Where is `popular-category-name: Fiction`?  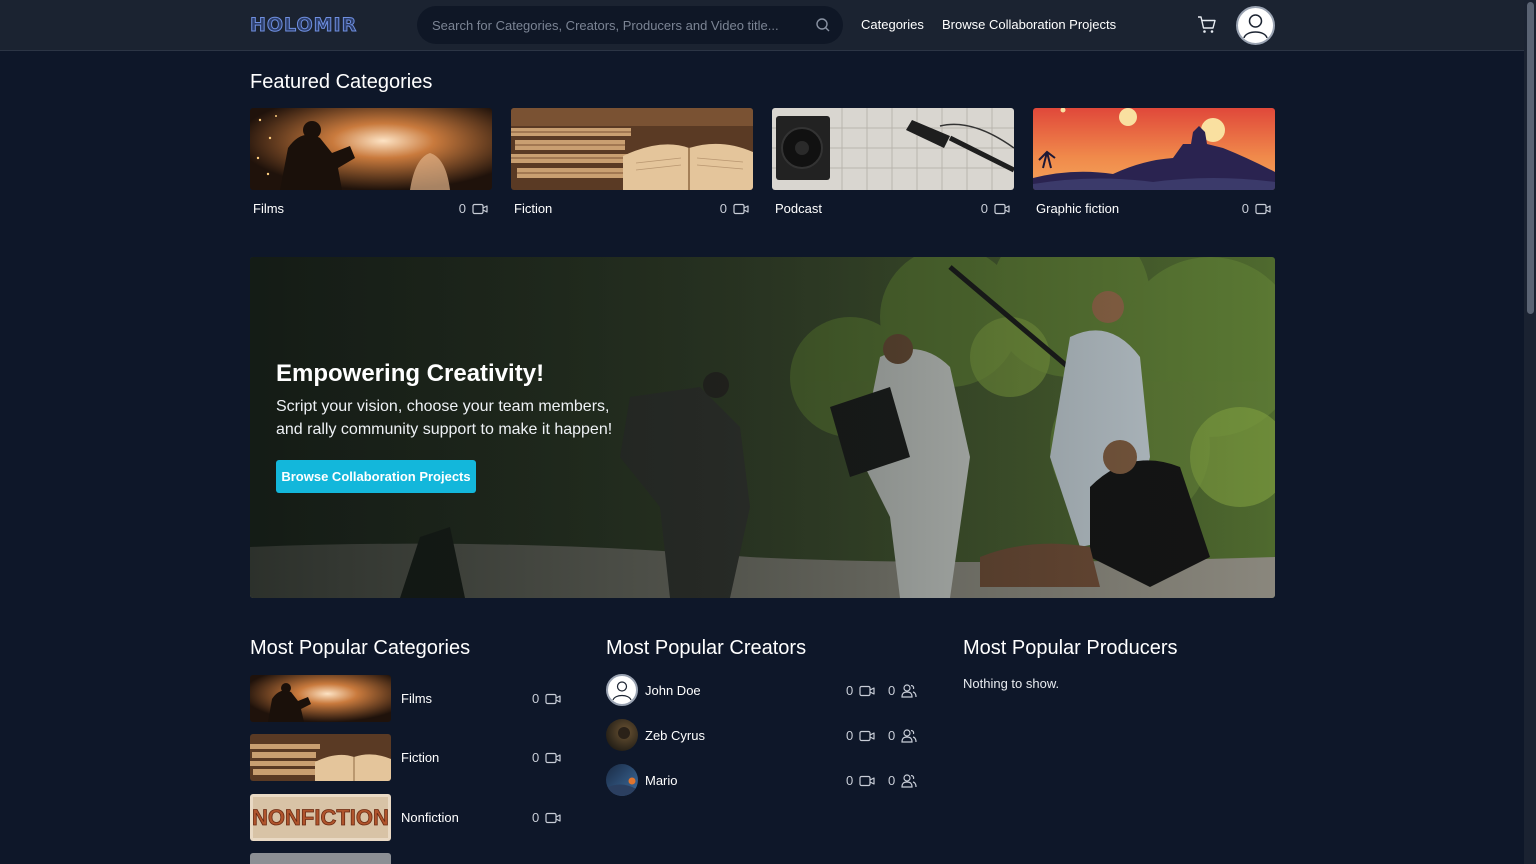 popular-category-name: Fiction is located at coordinates (420, 757).